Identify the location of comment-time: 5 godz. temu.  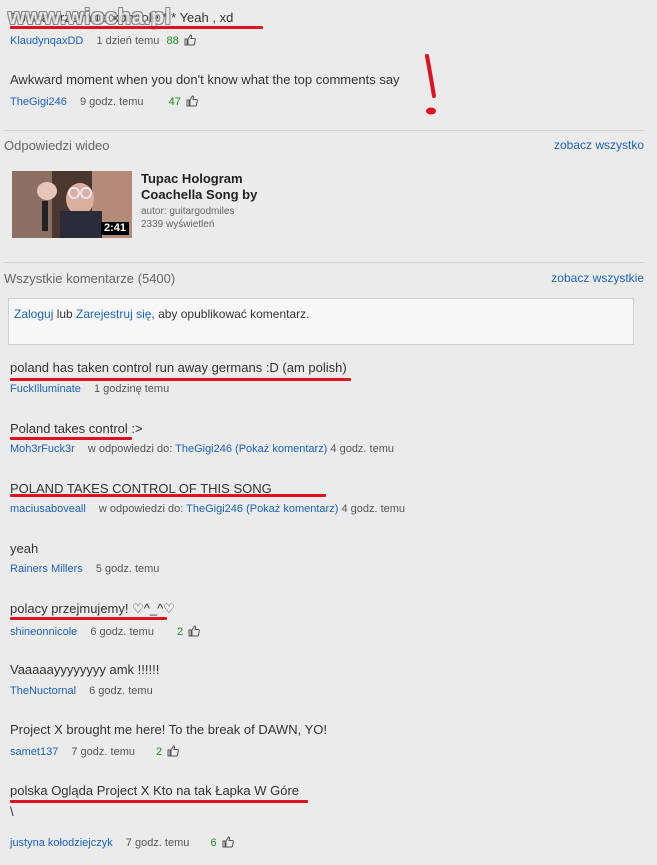
(127, 569).